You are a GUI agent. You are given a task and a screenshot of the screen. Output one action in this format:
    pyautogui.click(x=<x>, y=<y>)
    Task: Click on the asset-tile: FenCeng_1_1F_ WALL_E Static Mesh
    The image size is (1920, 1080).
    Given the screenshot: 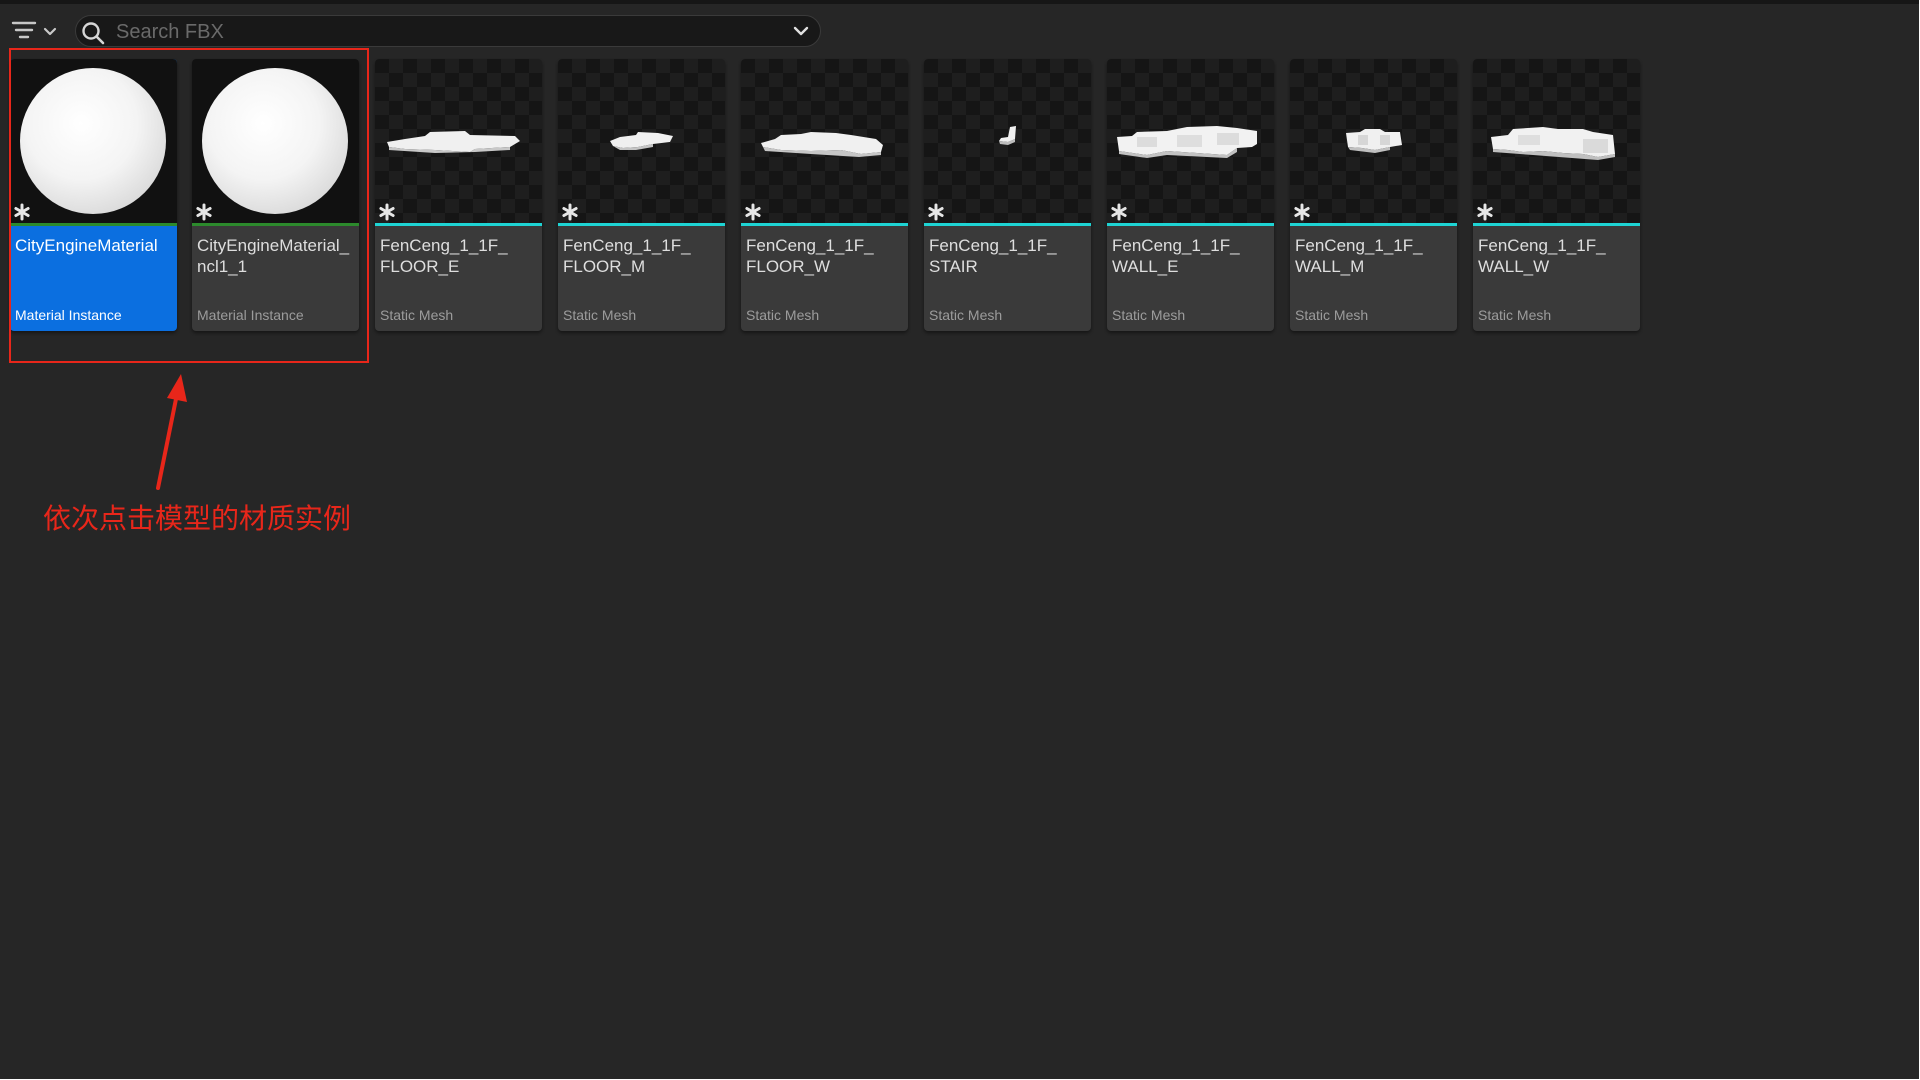 What is the action you would take?
    pyautogui.click(x=1190, y=195)
    